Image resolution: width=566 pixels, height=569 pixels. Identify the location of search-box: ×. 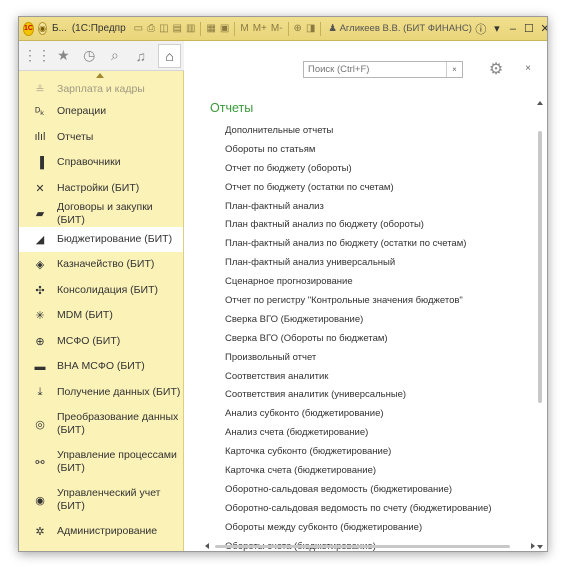
(383, 69).